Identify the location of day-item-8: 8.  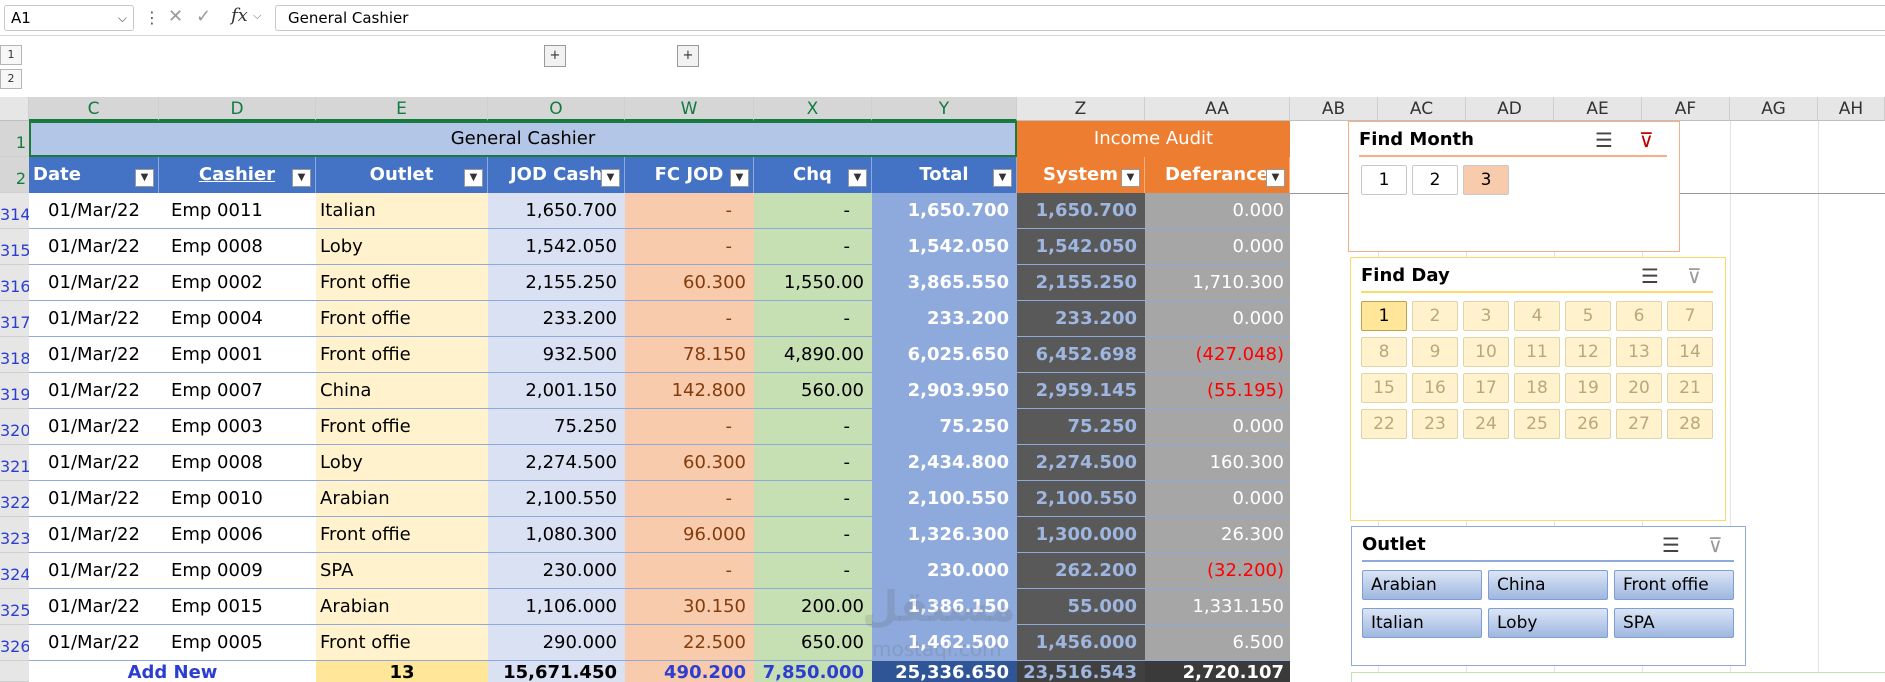
(1384, 352).